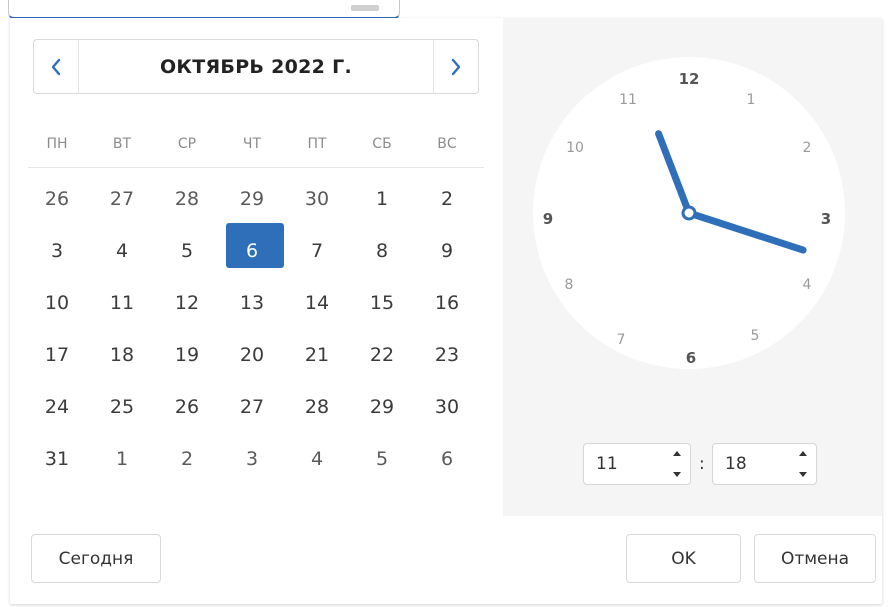  What do you see at coordinates (447, 355) in the screenshot?
I see `day-cell: 23` at bounding box center [447, 355].